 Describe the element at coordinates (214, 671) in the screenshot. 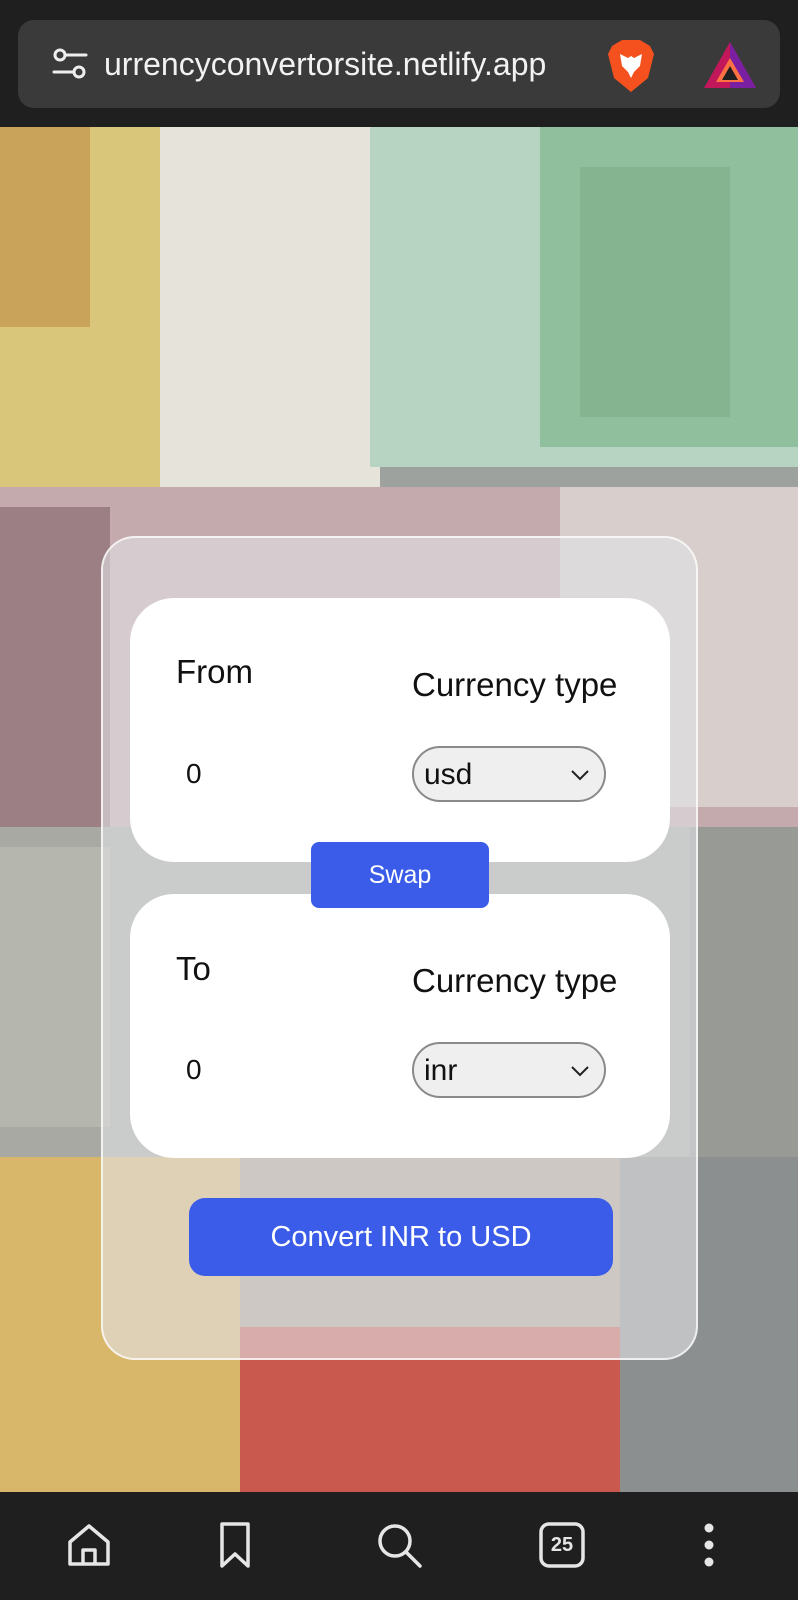

I see `from-label: From` at that location.